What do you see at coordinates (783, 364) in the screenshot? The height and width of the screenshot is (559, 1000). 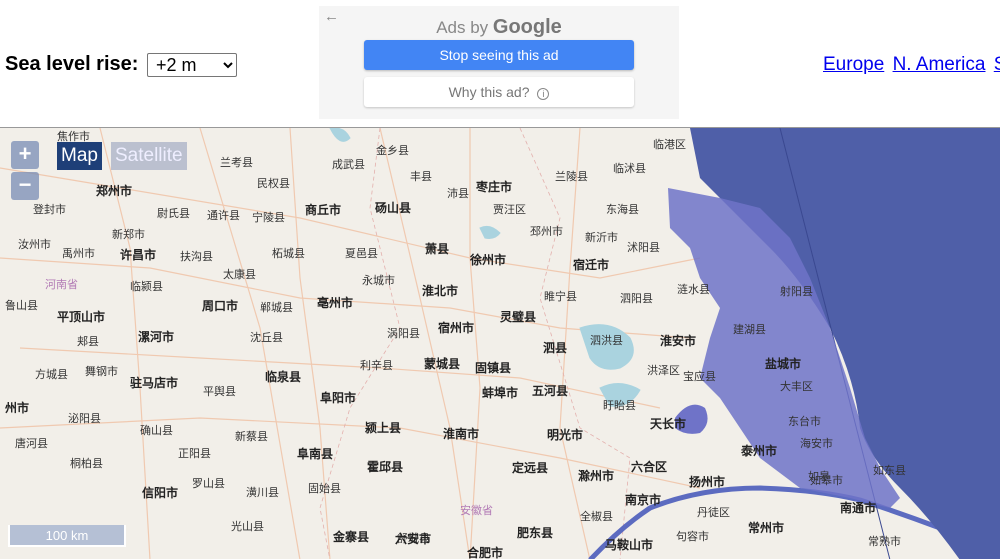 I see `city-label: 盐城市` at bounding box center [783, 364].